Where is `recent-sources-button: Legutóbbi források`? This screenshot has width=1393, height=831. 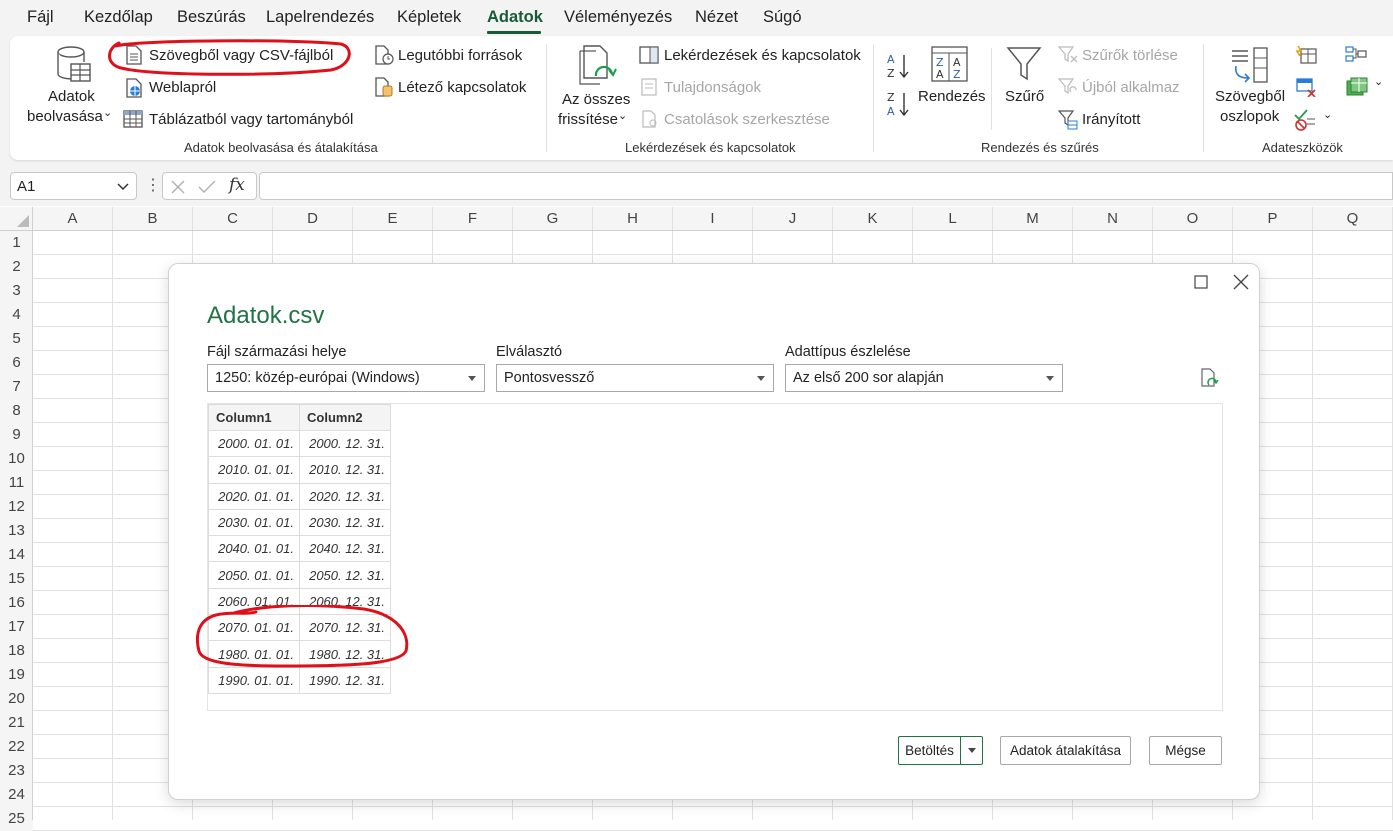
recent-sources-button: Legutóbbi források is located at coordinates (460, 55).